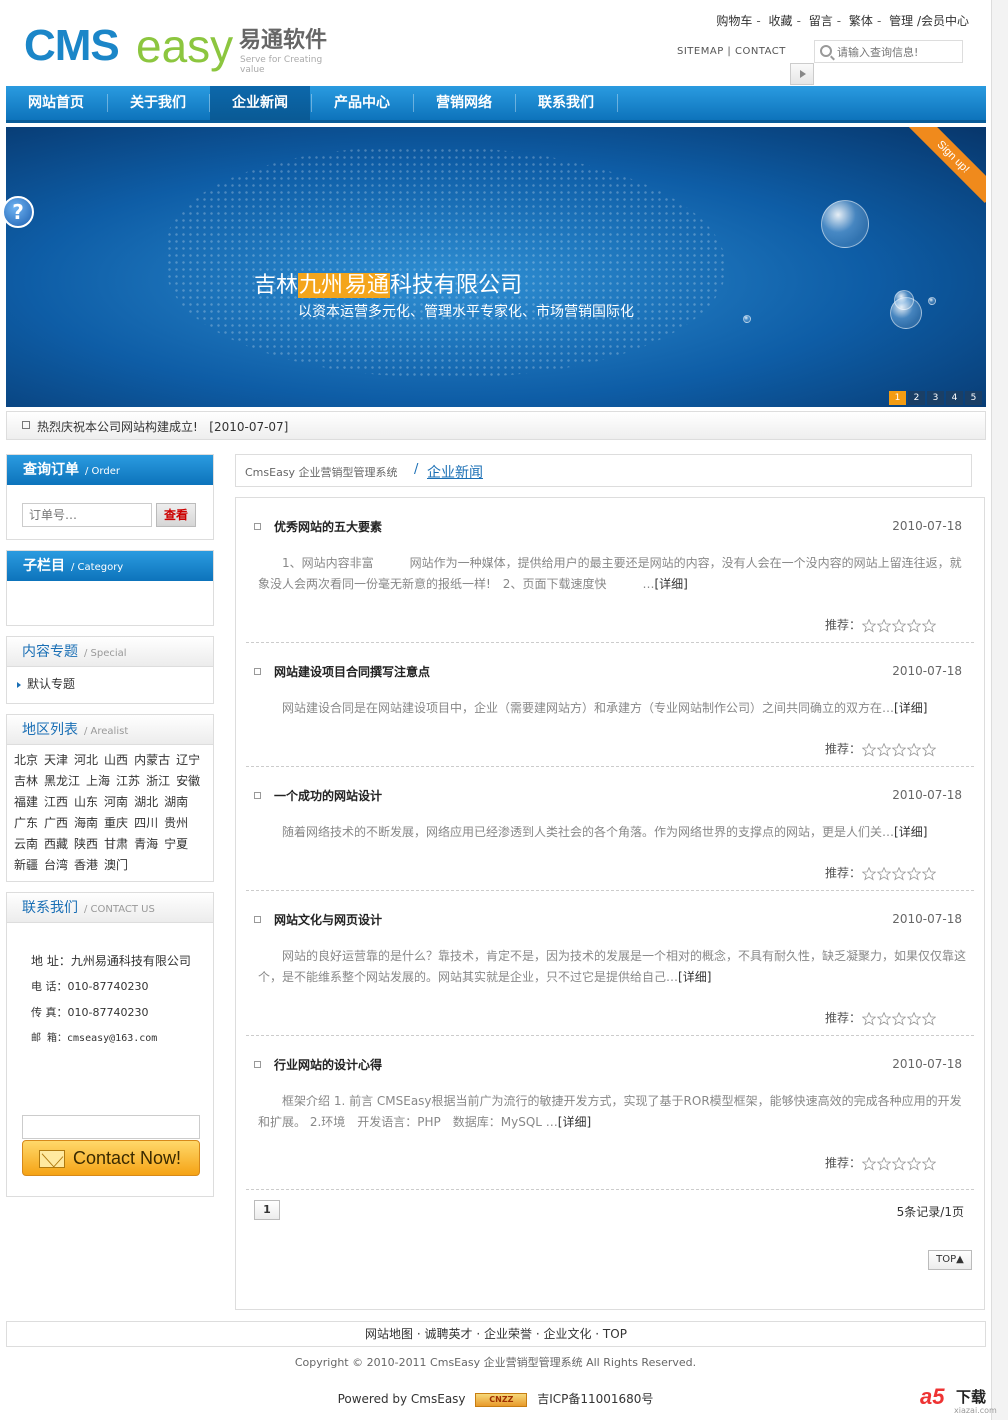 The height and width of the screenshot is (1420, 1008). What do you see at coordinates (328, 526) in the screenshot?
I see `article-title: 优秀网站的五大要素` at bounding box center [328, 526].